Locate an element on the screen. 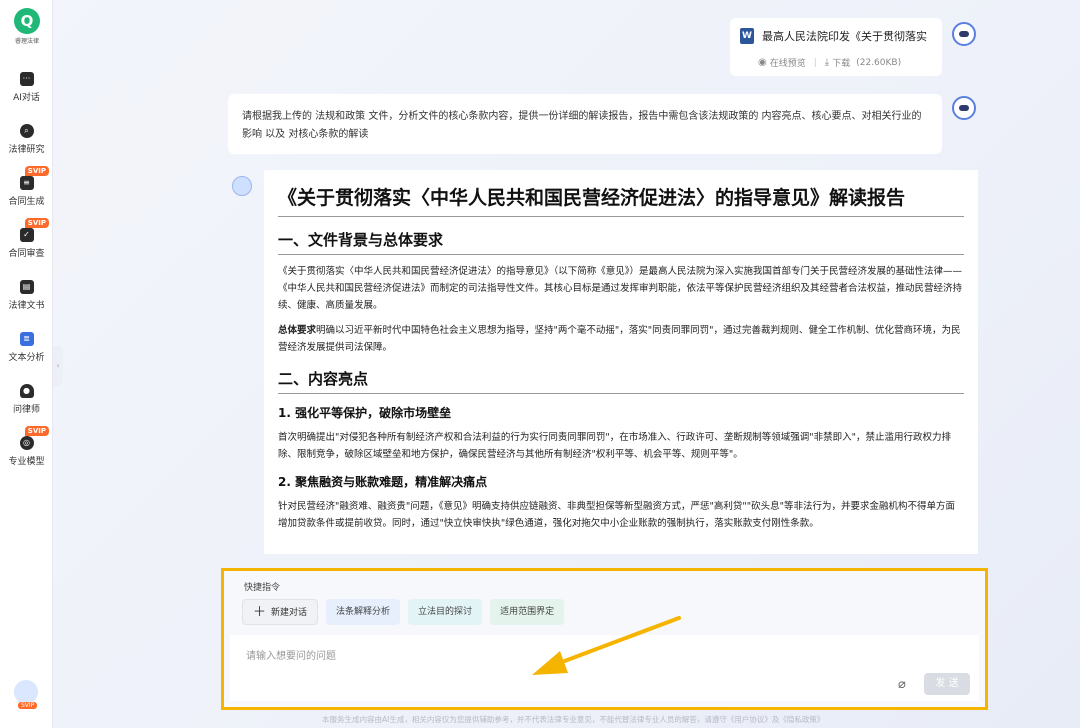 The width and height of the screenshot is (1080, 728). avatar-svip-badge: SVIP is located at coordinates (28, 705).